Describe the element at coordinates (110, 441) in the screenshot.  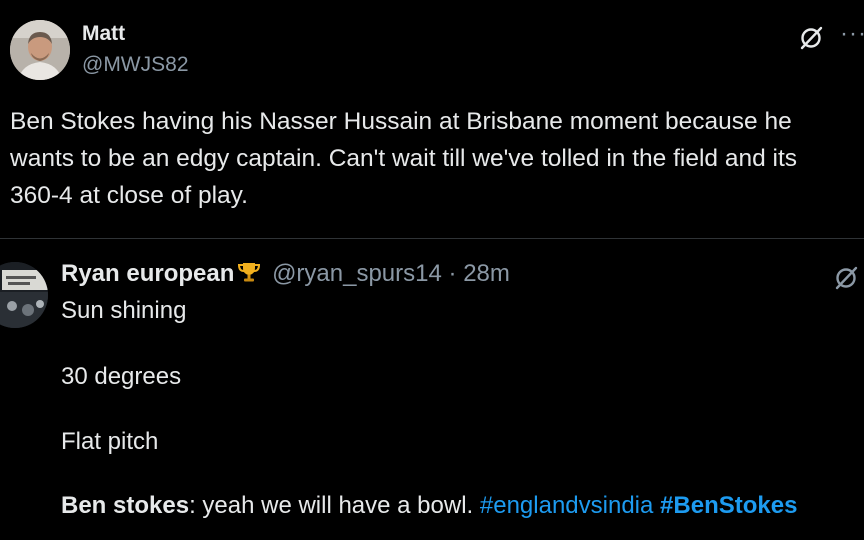
I see `reply-line-3: Flat pitch` at that location.